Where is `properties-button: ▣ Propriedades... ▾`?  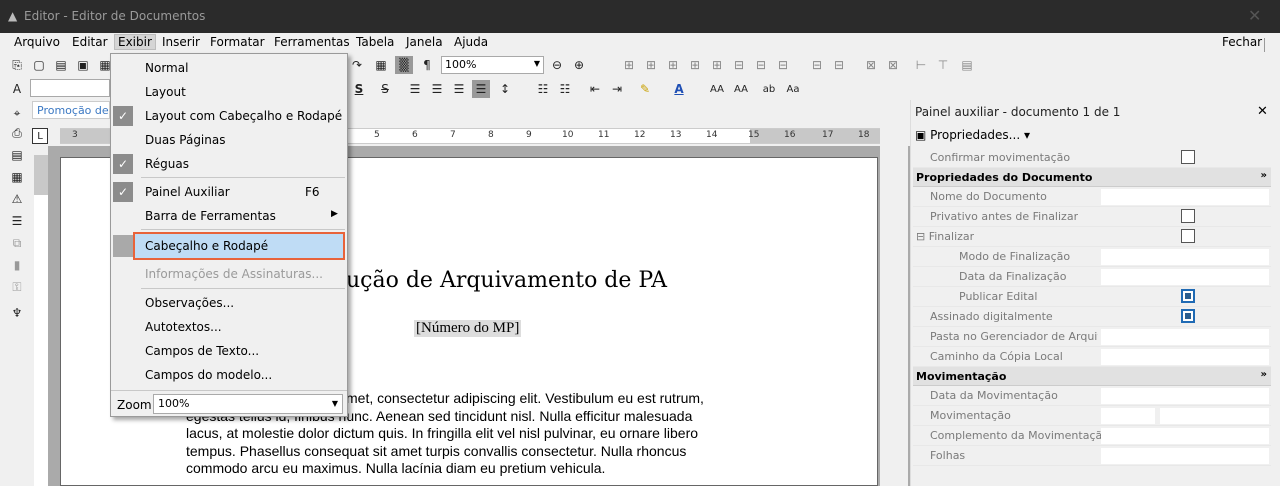 properties-button: ▣ Propriedades... ▾ is located at coordinates (972, 135).